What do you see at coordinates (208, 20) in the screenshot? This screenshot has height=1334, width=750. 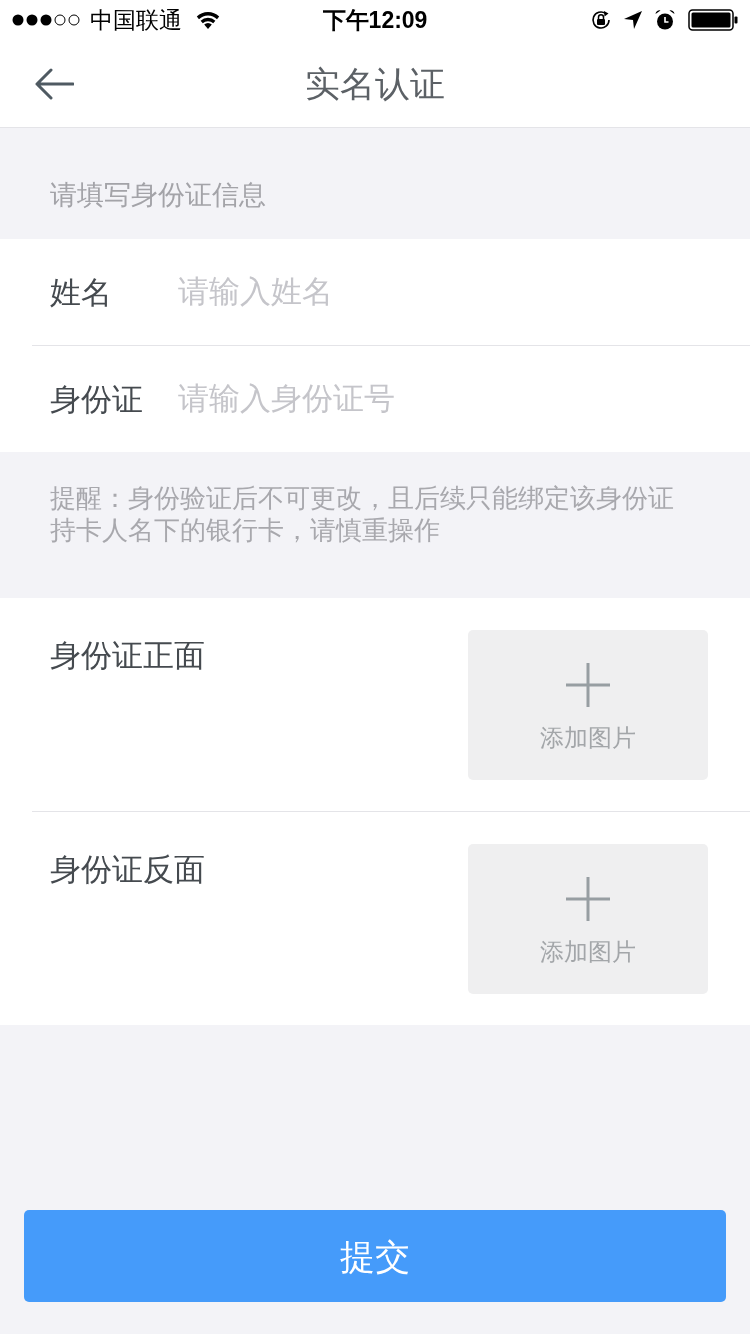 I see `wifi-icon` at bounding box center [208, 20].